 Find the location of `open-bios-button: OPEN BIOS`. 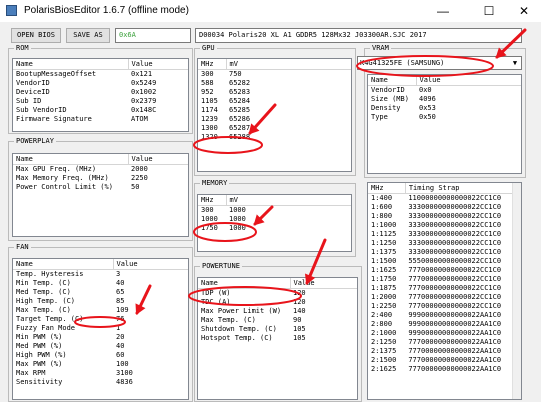

open-bios-button: OPEN BIOS is located at coordinates (36, 35).